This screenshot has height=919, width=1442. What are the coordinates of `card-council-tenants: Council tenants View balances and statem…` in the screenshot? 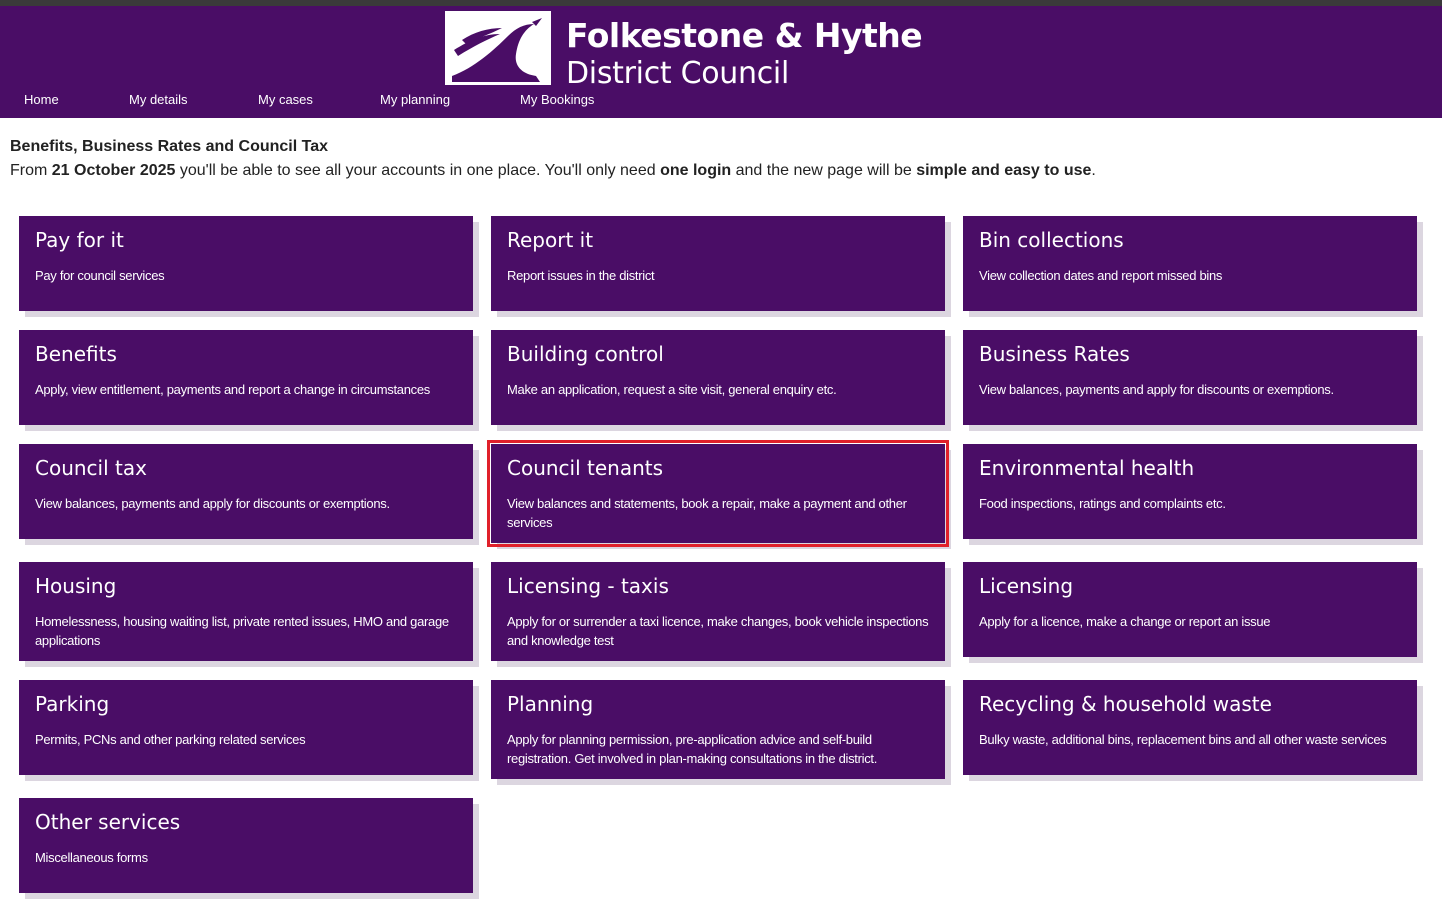 It's located at (718, 493).